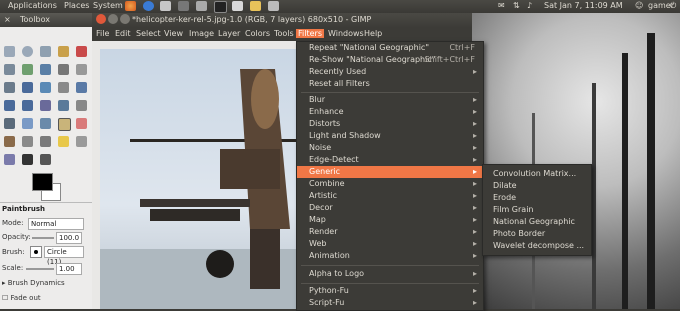 The height and width of the screenshot is (311, 680). What do you see at coordinates (123, 33) in the screenshot?
I see `menu-edit: Edit` at bounding box center [123, 33].